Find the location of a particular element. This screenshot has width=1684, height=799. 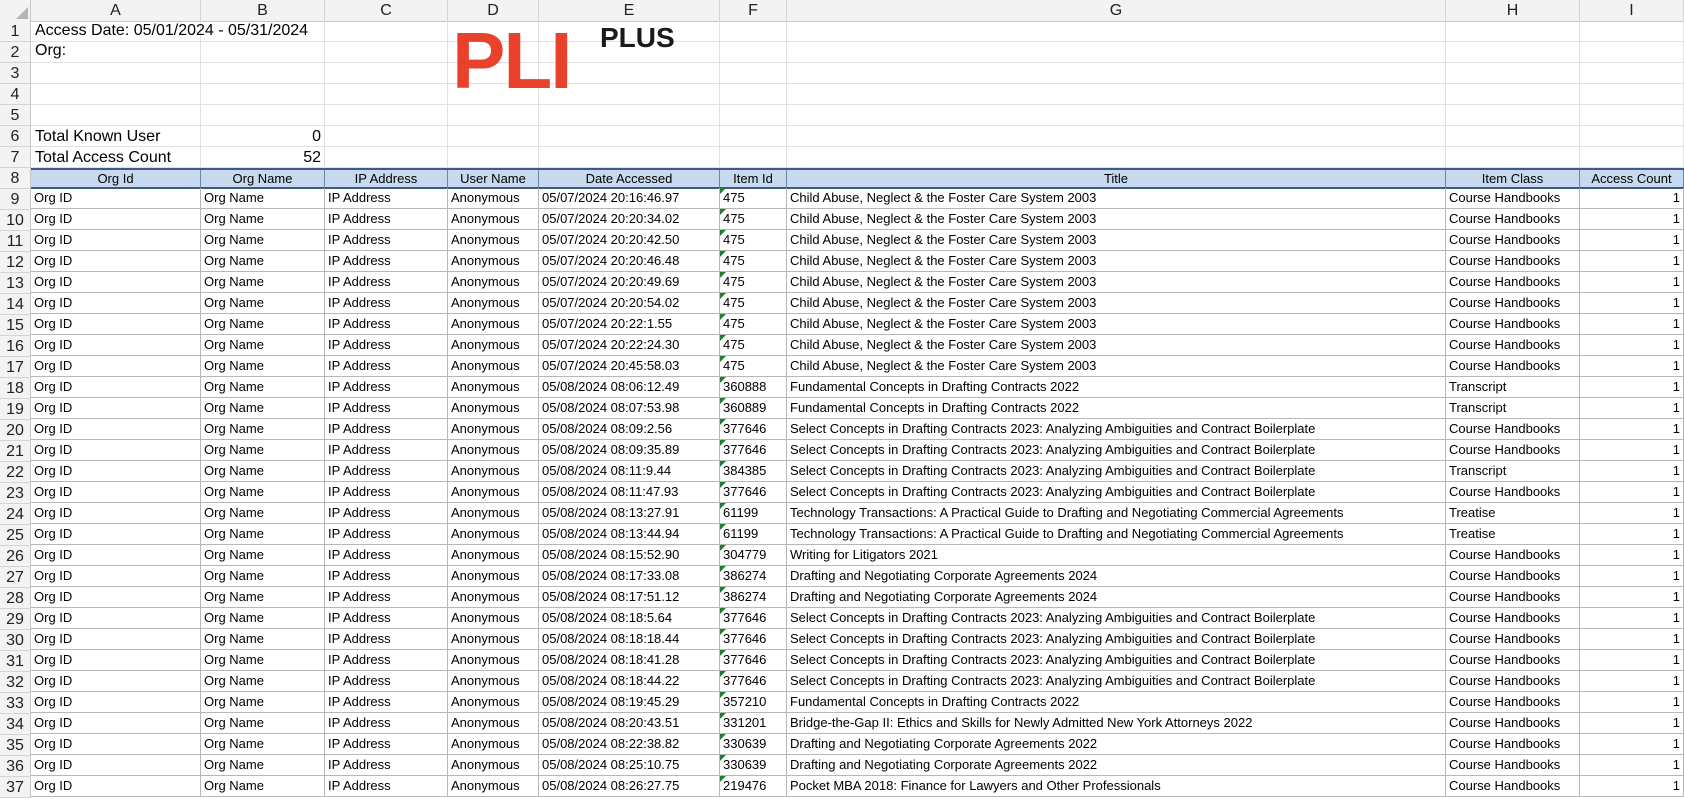

column-header-h: H is located at coordinates (1513, 10).